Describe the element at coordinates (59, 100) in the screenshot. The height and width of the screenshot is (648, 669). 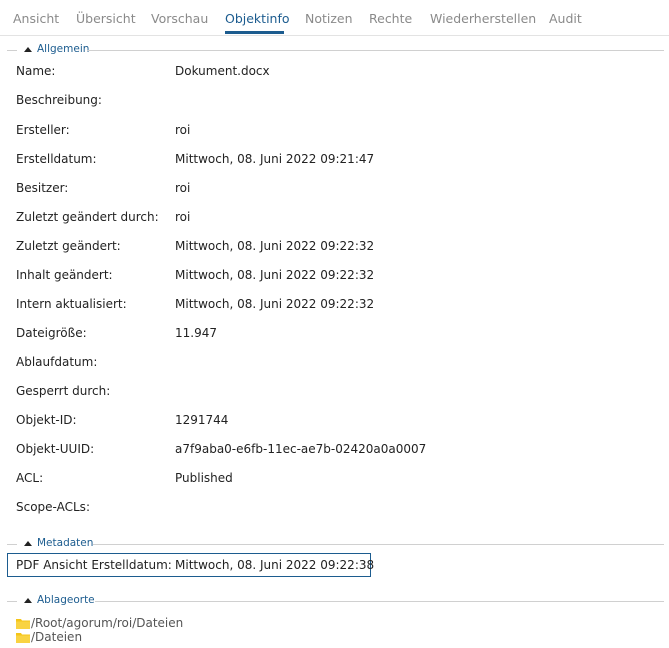
I see `field-label: Beschreibung:` at that location.